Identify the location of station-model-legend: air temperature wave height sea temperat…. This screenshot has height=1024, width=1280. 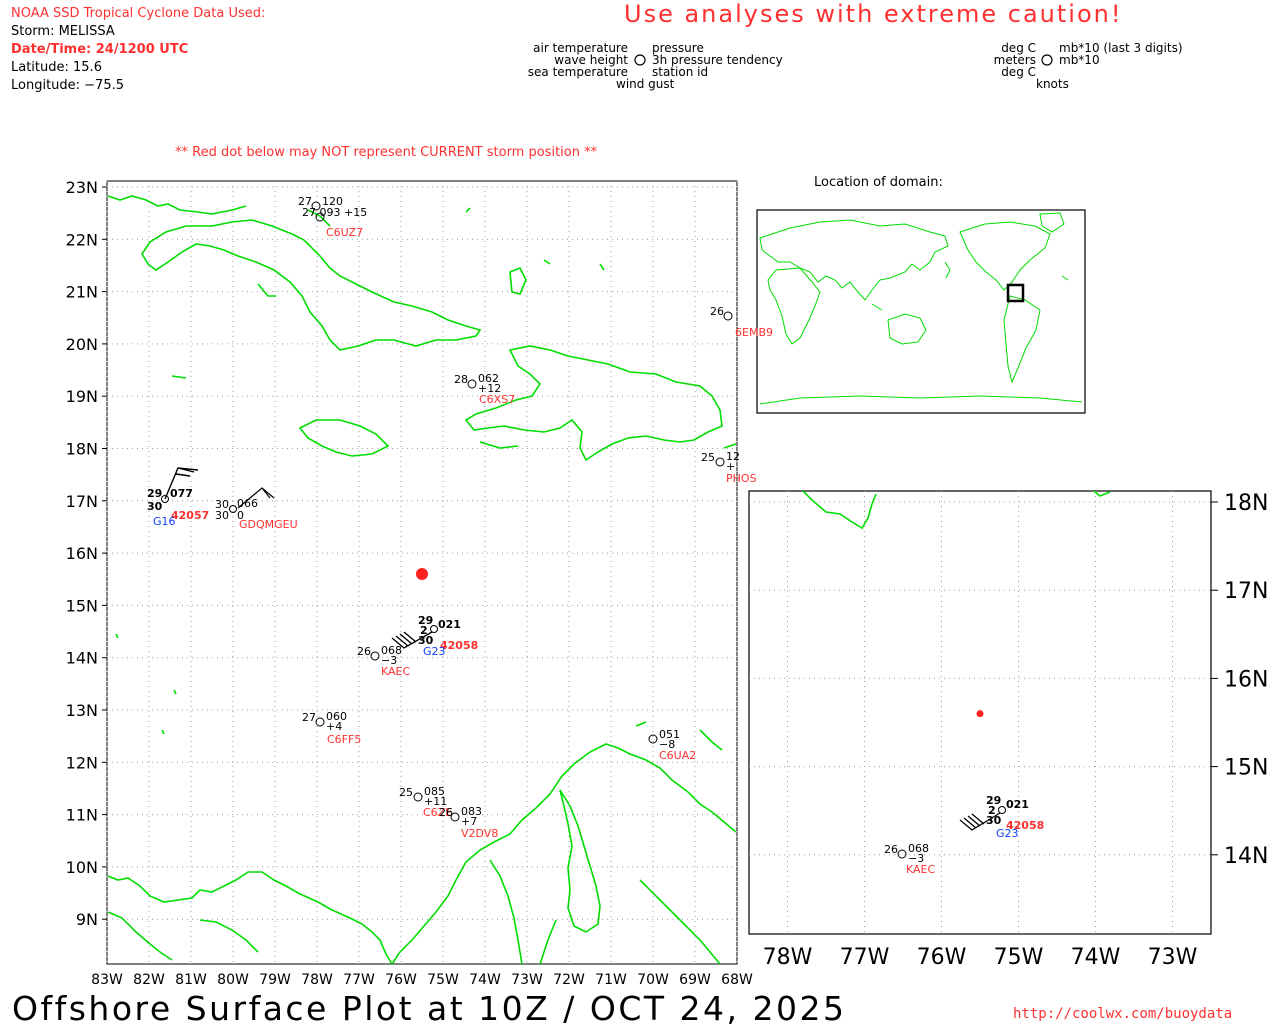
(655, 66).